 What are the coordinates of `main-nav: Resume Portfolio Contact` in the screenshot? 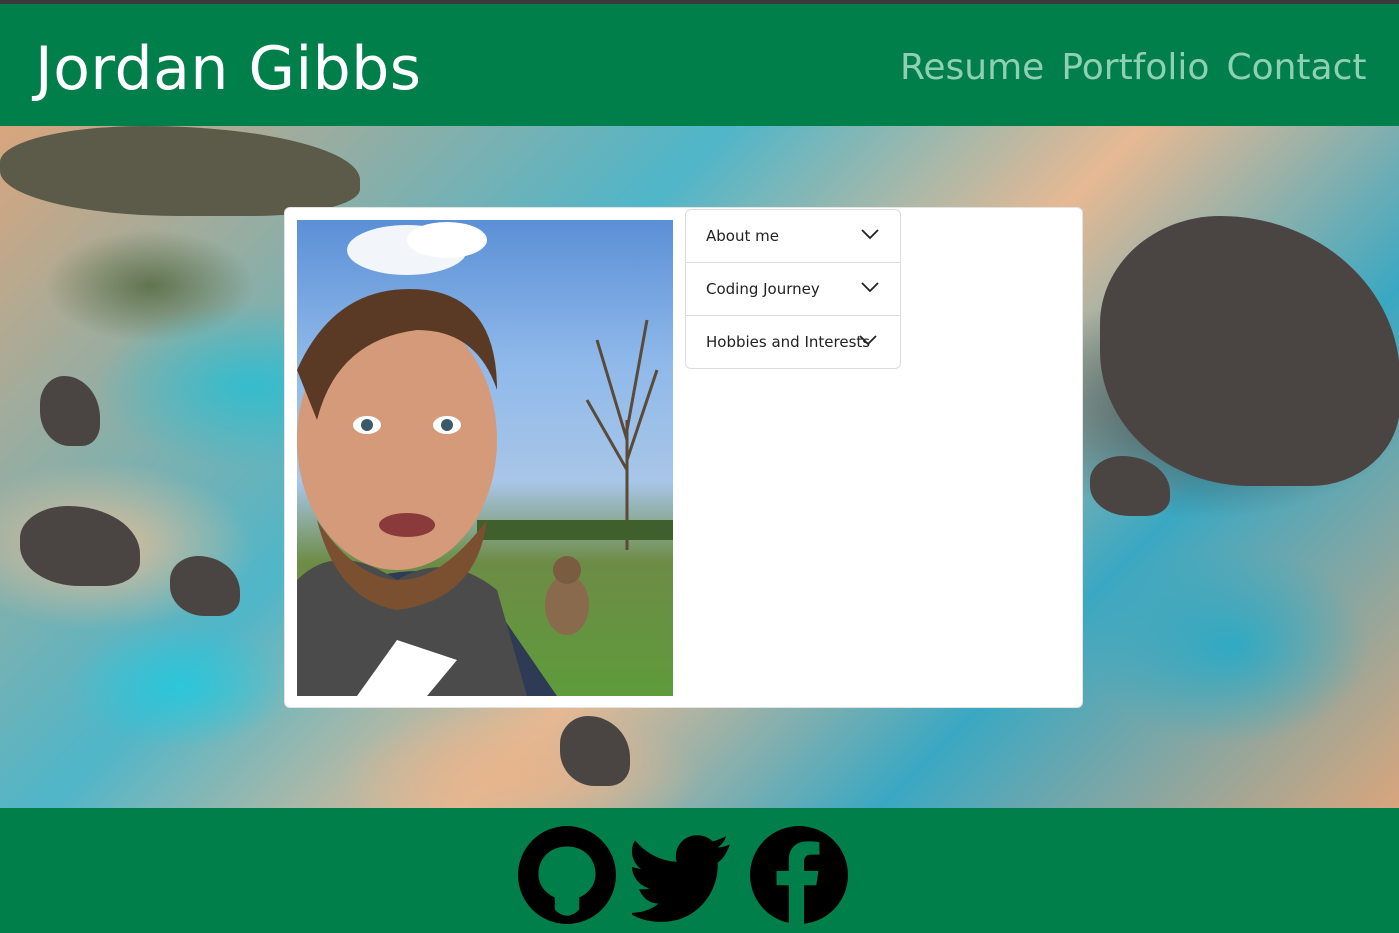 It's located at (1133, 68).